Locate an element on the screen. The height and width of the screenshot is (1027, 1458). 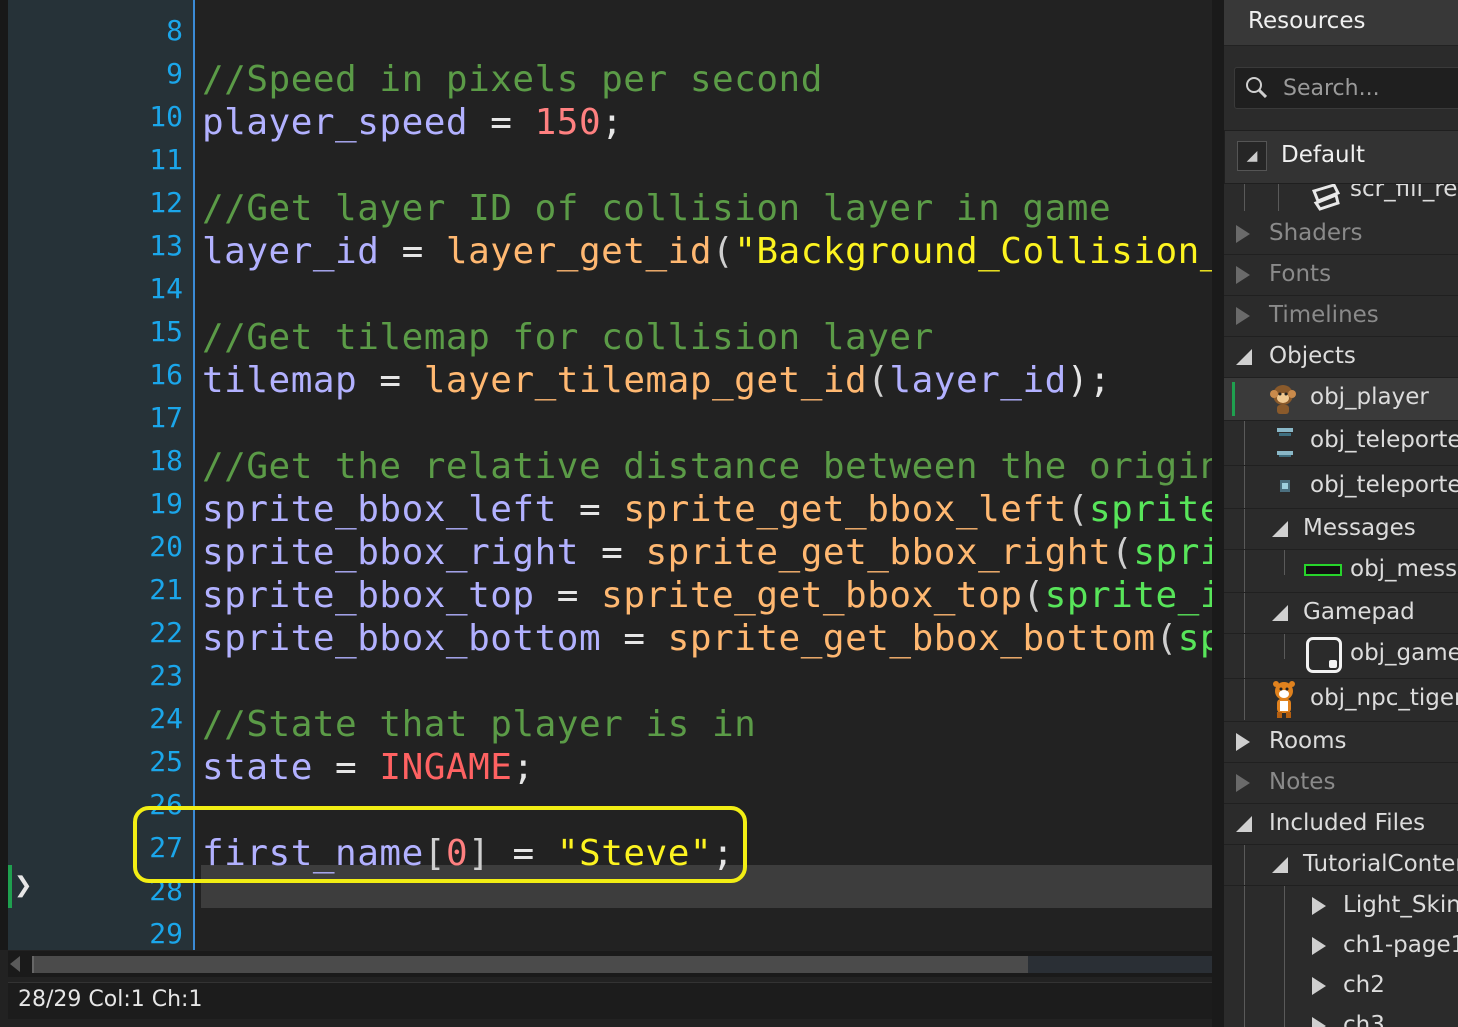
code-line: //State that player is in is located at coordinates (479, 724).